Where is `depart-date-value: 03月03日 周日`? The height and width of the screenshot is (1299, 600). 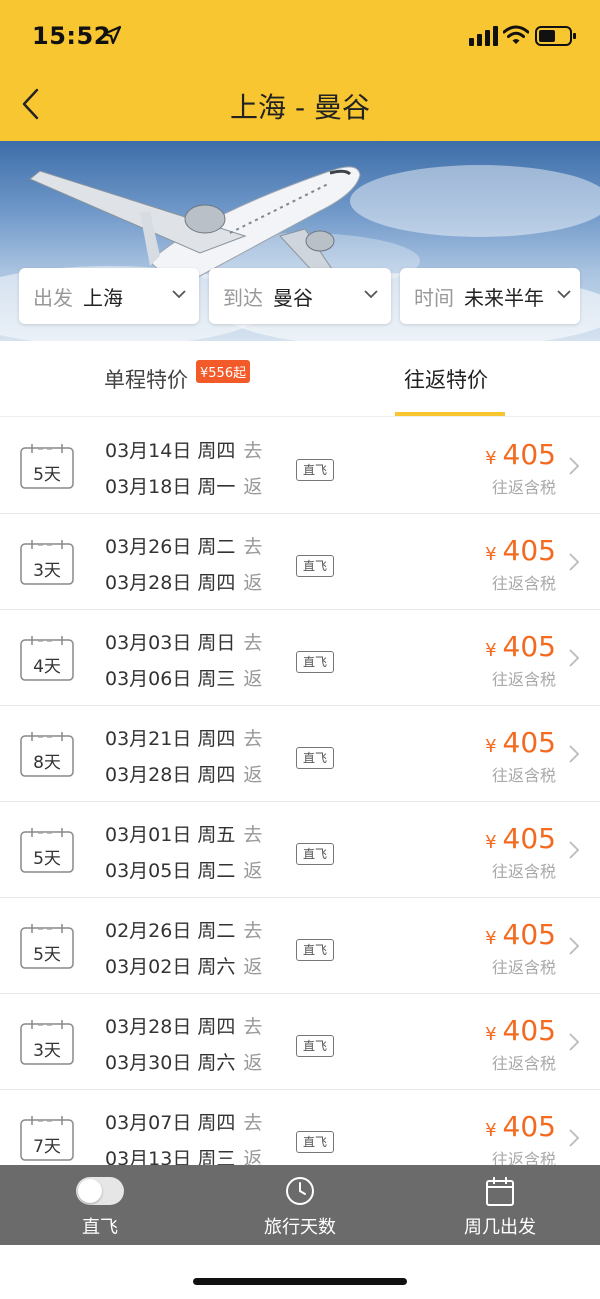
depart-date-value: 03月03日 周日 is located at coordinates (170, 643).